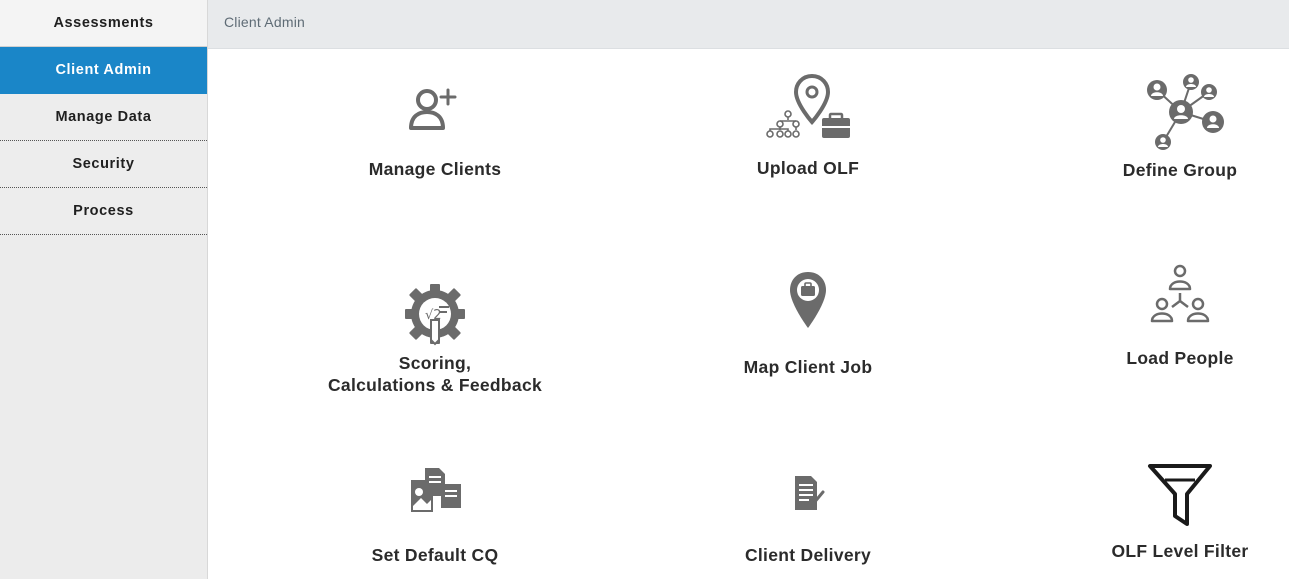  I want to click on tile-client-delivery: Client Delivery, so click(808, 520).